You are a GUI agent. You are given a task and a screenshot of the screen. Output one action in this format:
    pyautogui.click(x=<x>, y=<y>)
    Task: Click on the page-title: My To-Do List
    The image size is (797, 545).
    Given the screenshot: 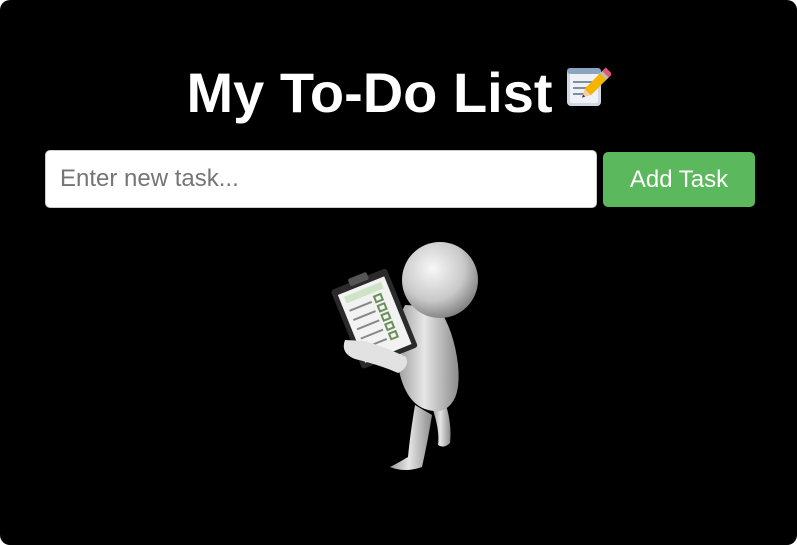 What is the action you would take?
    pyautogui.click(x=398, y=93)
    